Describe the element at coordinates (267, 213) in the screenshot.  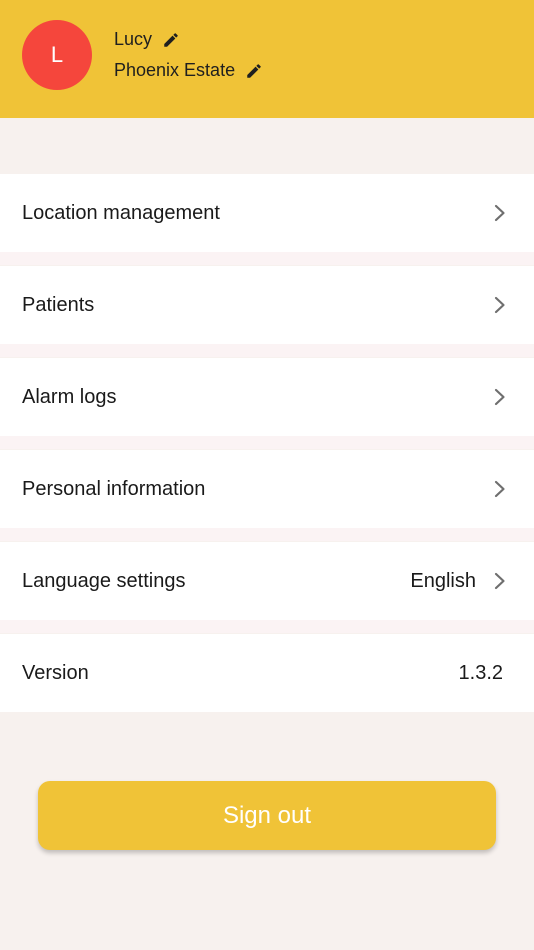
I see `menu-item-location-management: Location management` at that location.